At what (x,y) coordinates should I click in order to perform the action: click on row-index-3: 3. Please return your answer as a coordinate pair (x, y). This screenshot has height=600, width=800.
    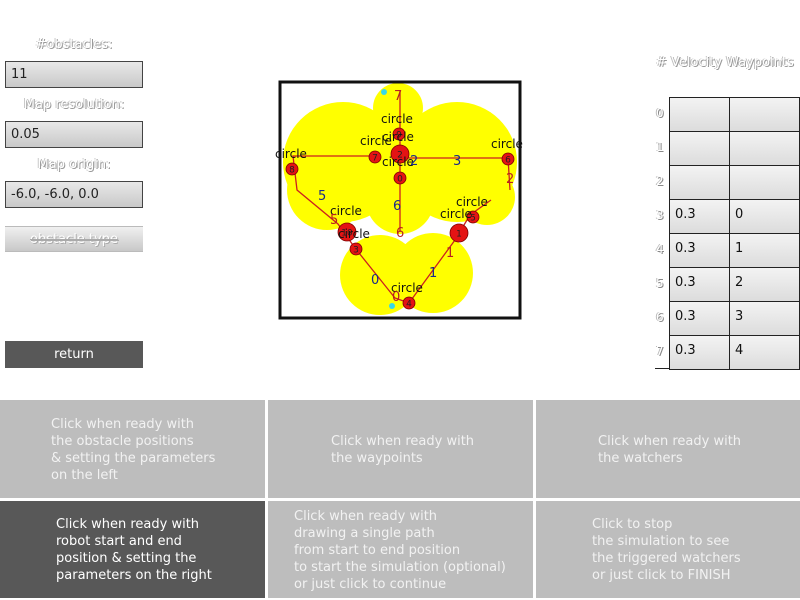
    Looking at the image, I should click on (660, 215).